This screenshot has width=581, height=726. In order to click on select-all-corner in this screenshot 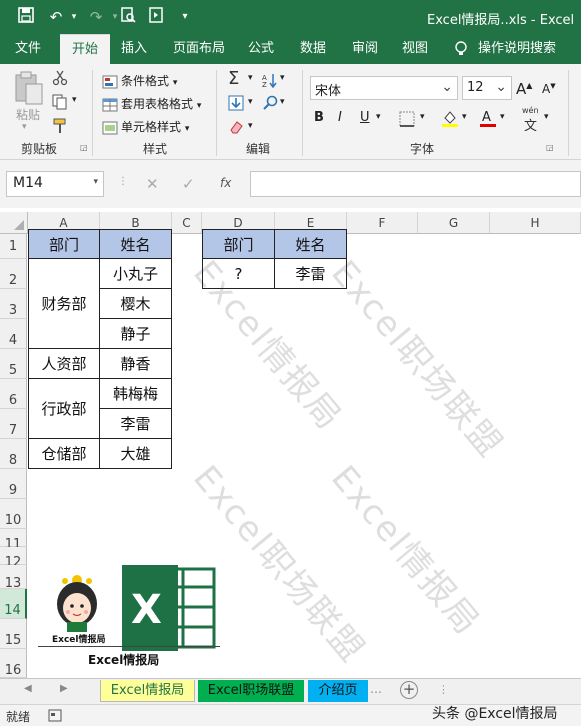, I will do `click(14, 223)`.